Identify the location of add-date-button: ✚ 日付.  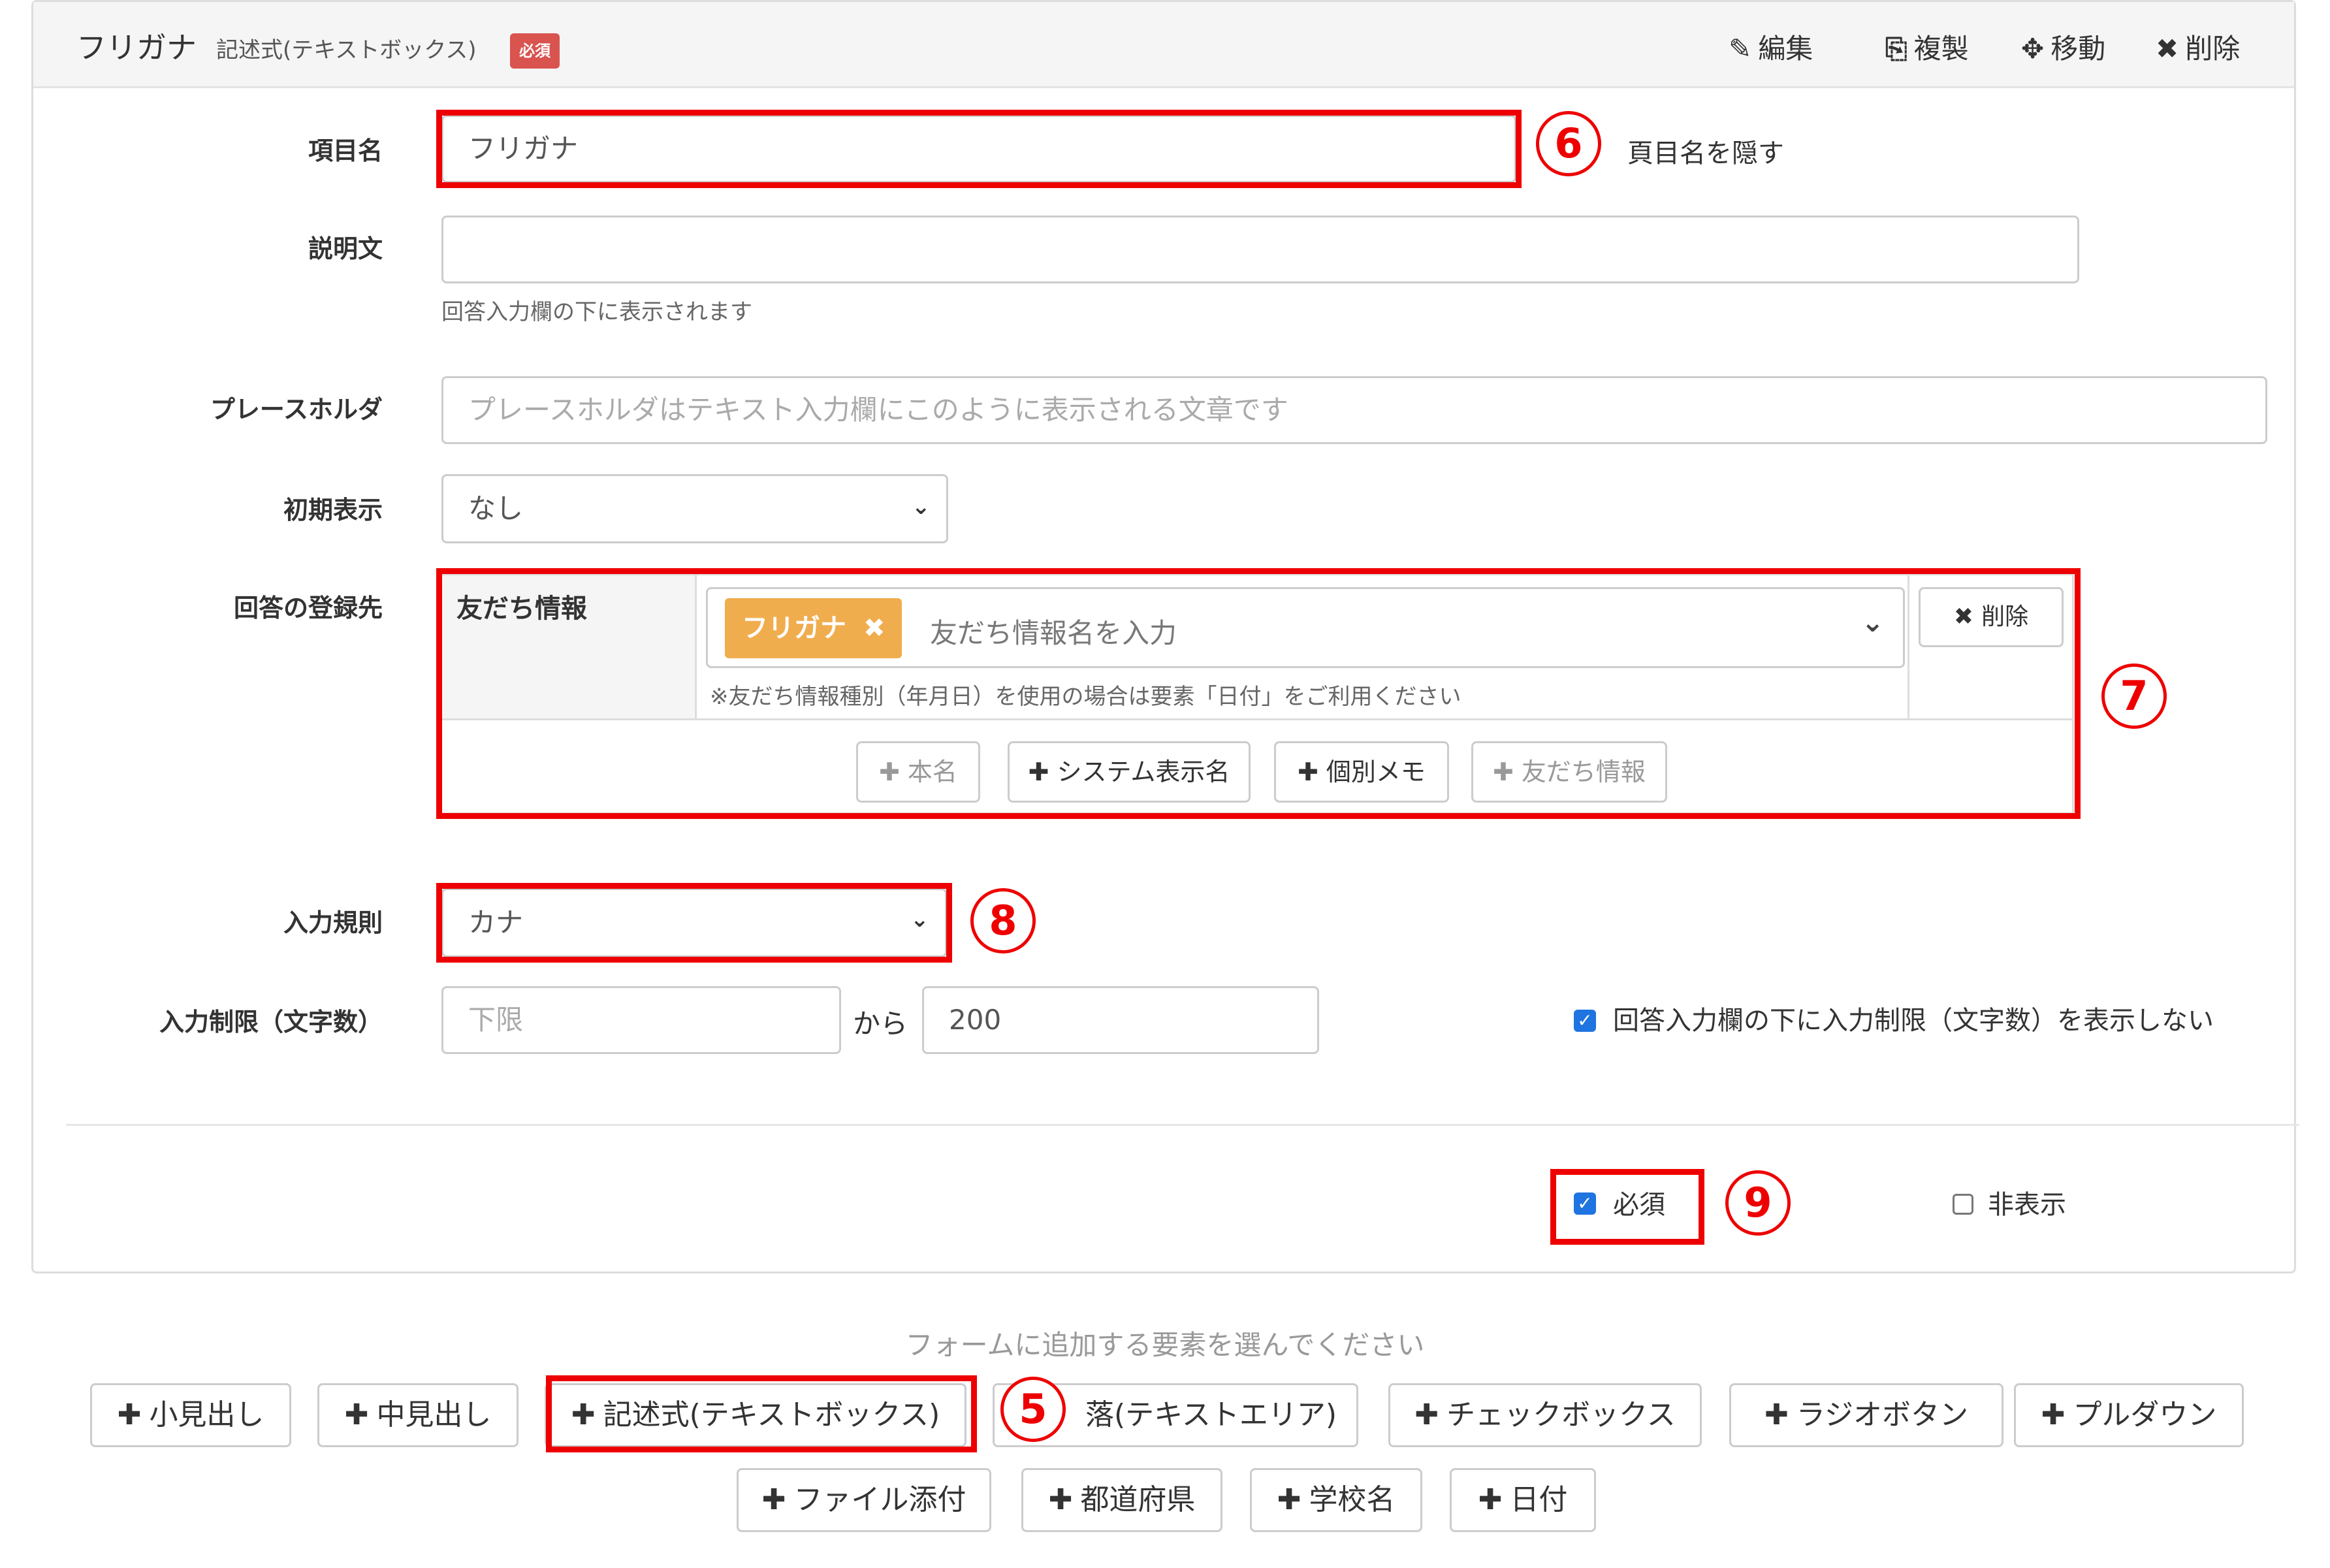
(1523, 1500).